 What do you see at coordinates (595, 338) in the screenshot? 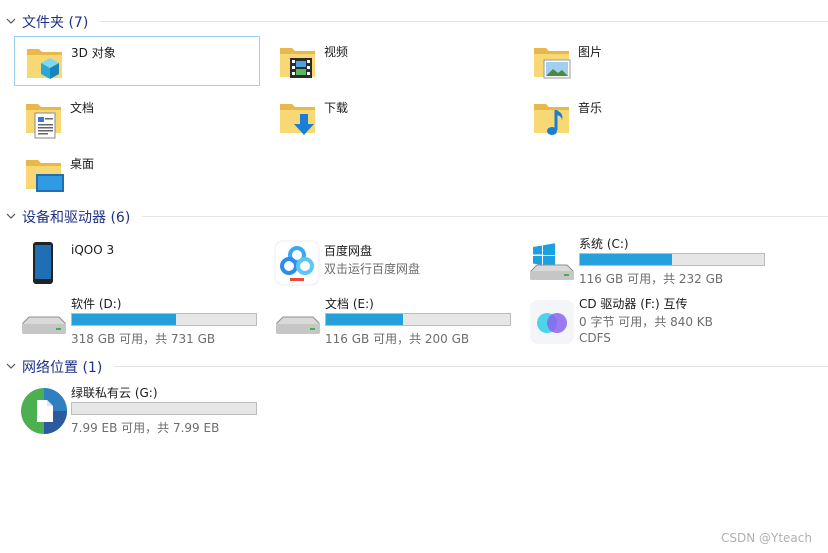
I see `drive-filesystem: CDFS` at bounding box center [595, 338].